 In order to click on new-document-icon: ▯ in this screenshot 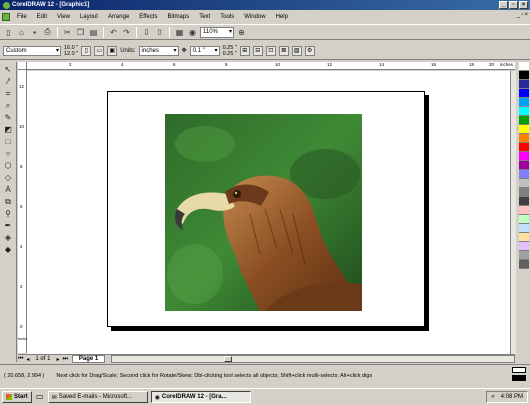, I will do `click(8, 32)`.